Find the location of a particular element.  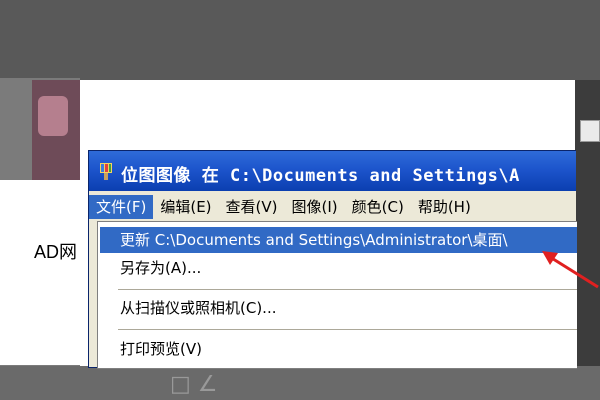

paint-brush-icon is located at coordinates (106, 171).